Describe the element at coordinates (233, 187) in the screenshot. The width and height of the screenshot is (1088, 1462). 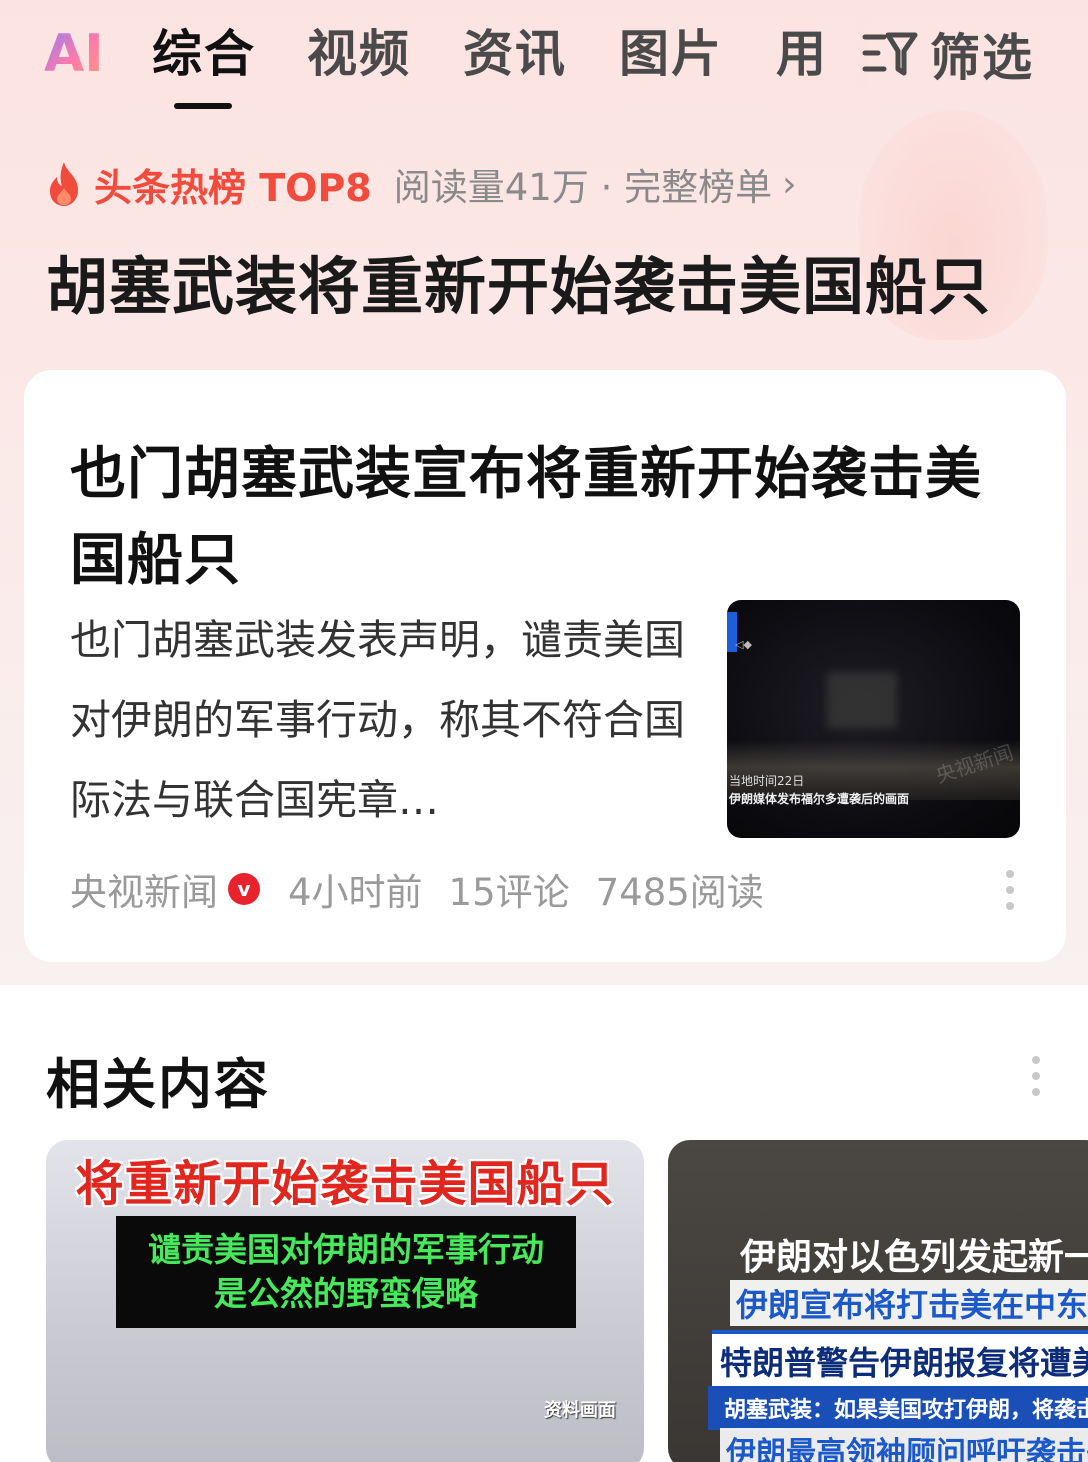
I see `hot-rank-label: 头条热榜 TOP8` at that location.